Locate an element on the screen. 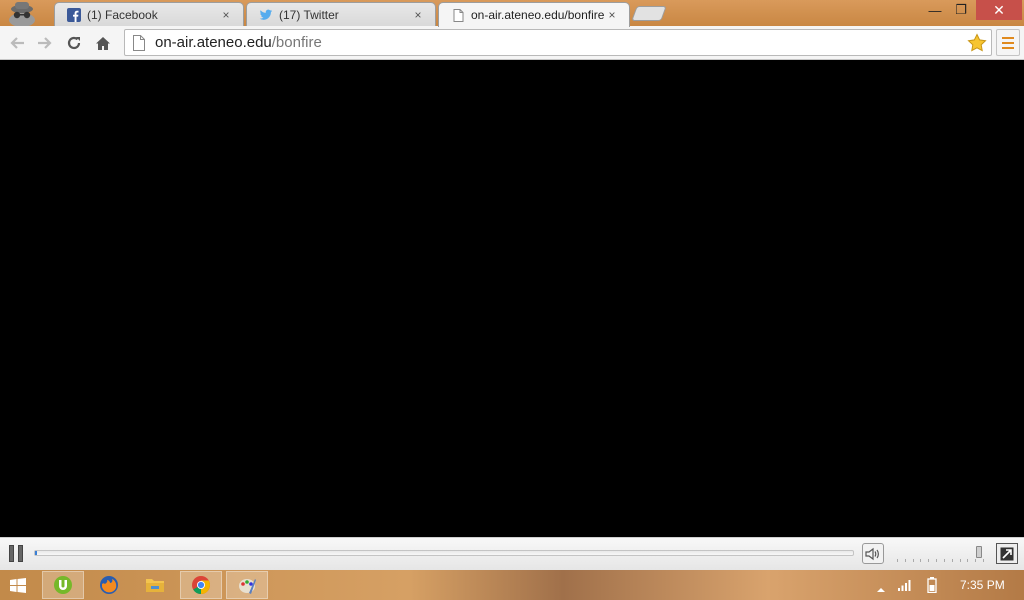 The width and height of the screenshot is (1024, 600). pause-button is located at coordinates (16, 554).